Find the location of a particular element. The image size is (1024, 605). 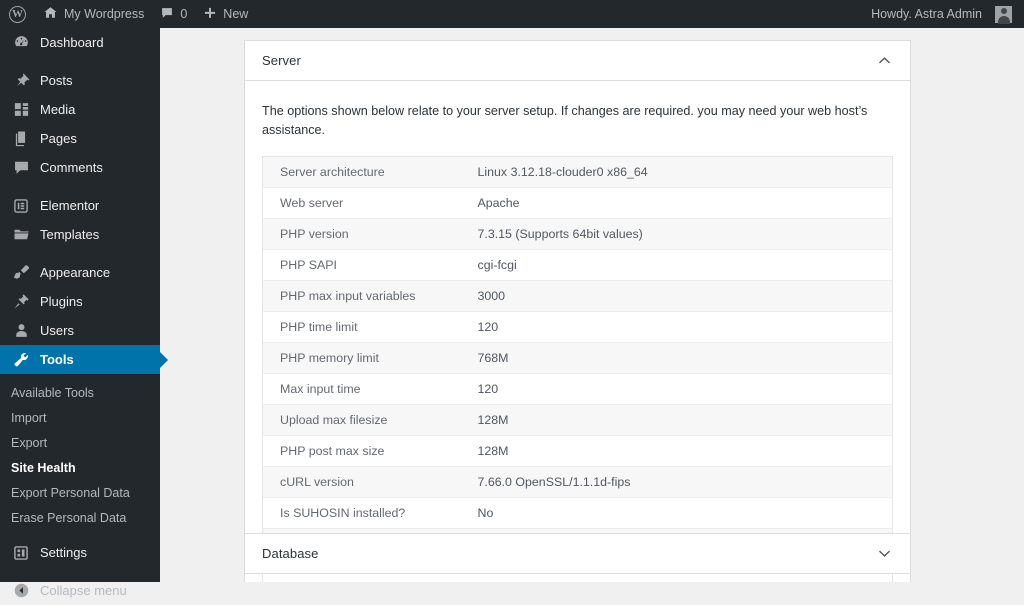

table-row: PHP post max size 128M is located at coordinates (577, 451).